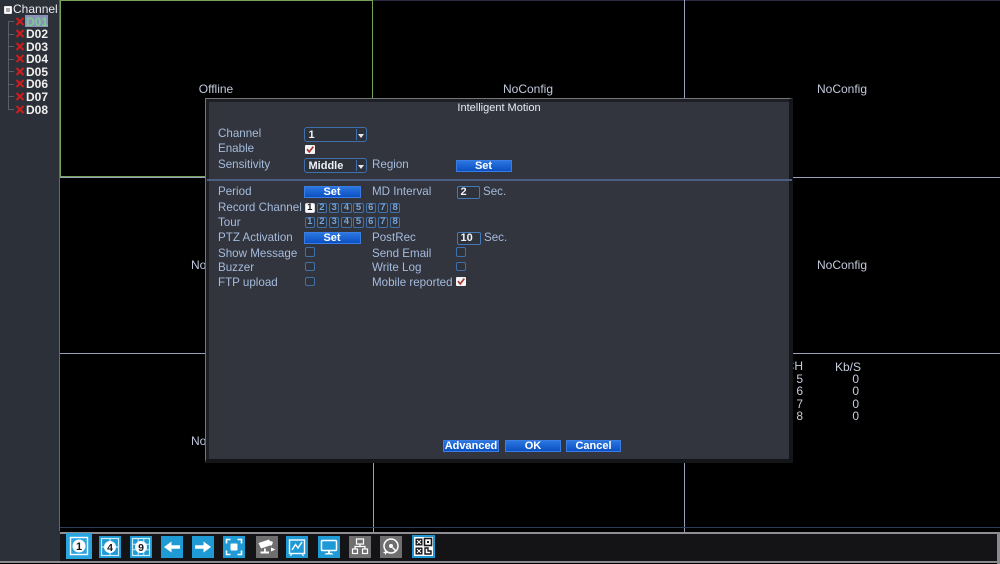 This screenshot has width=1000, height=564. I want to click on svg-text: 1, so click(79, 547).